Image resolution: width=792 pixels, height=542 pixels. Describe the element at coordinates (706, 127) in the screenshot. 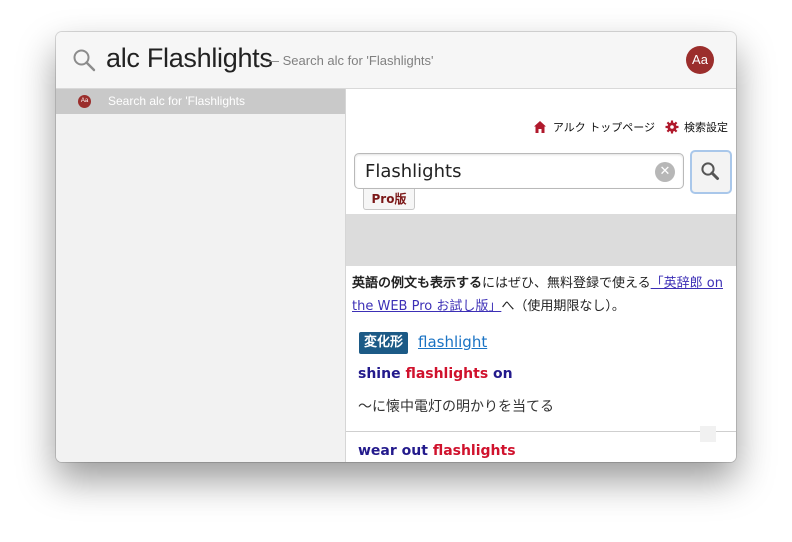

I see `settings-link-label: 検索設定` at that location.